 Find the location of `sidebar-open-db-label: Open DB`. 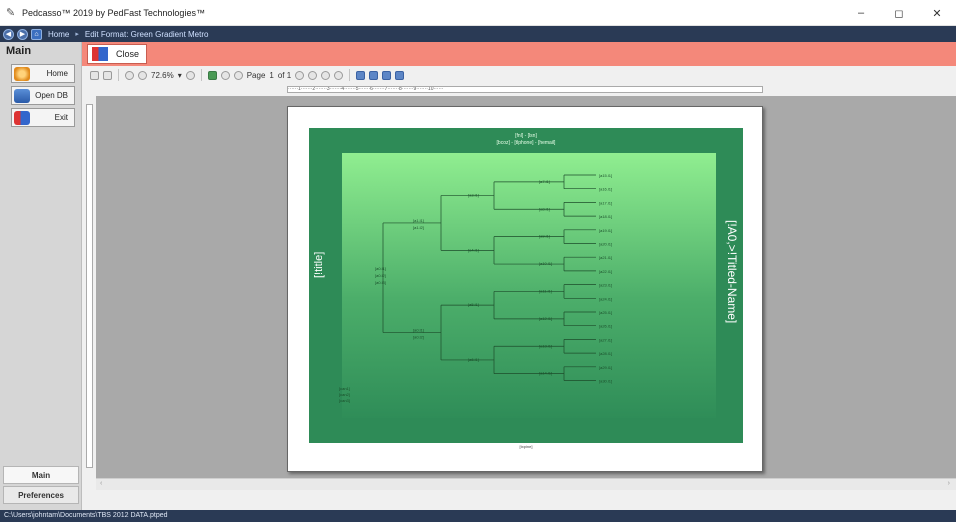

sidebar-open-db-label: Open DB is located at coordinates (51, 95).